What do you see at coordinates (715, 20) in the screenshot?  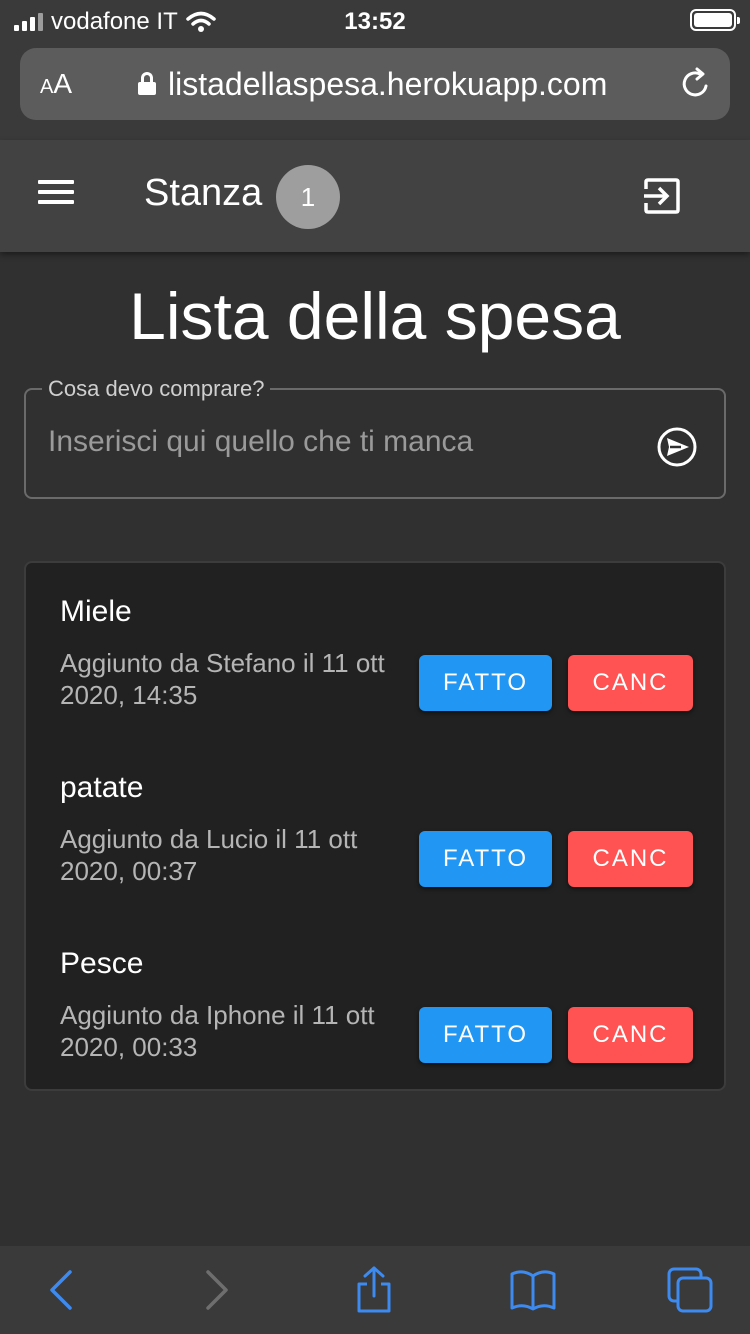 I see `battery-icon` at bounding box center [715, 20].